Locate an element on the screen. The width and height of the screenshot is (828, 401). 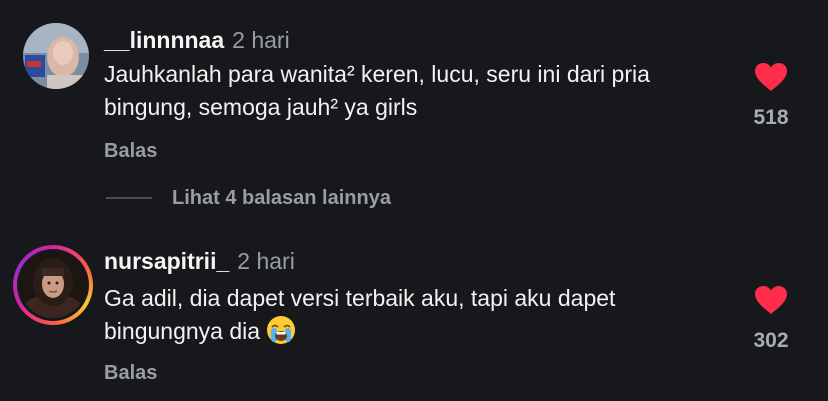
divider is located at coordinates (129, 198).